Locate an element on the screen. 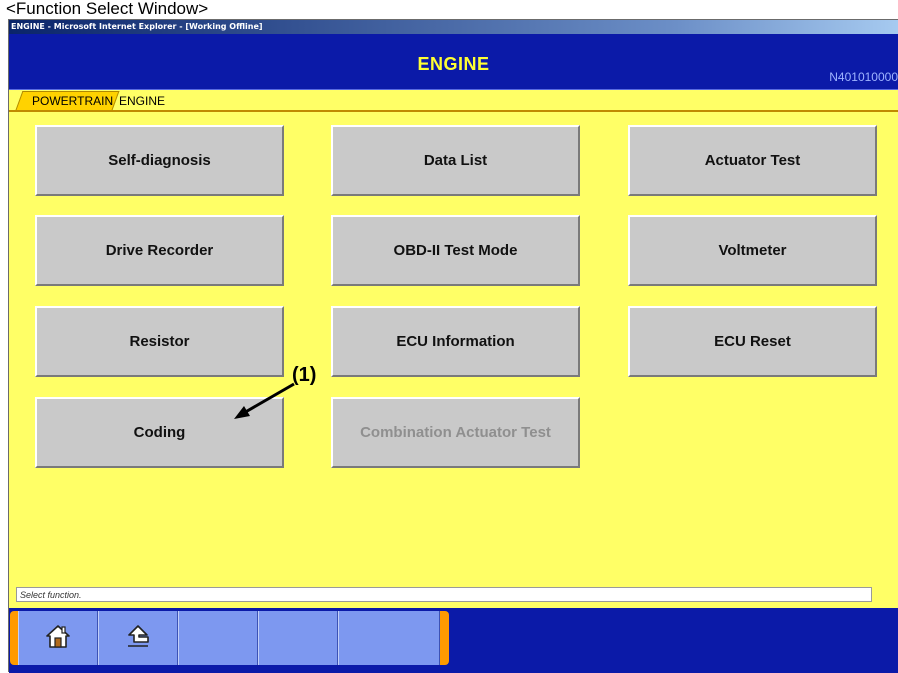 The image size is (898, 673). page-title: ENGINE is located at coordinates (453, 64).